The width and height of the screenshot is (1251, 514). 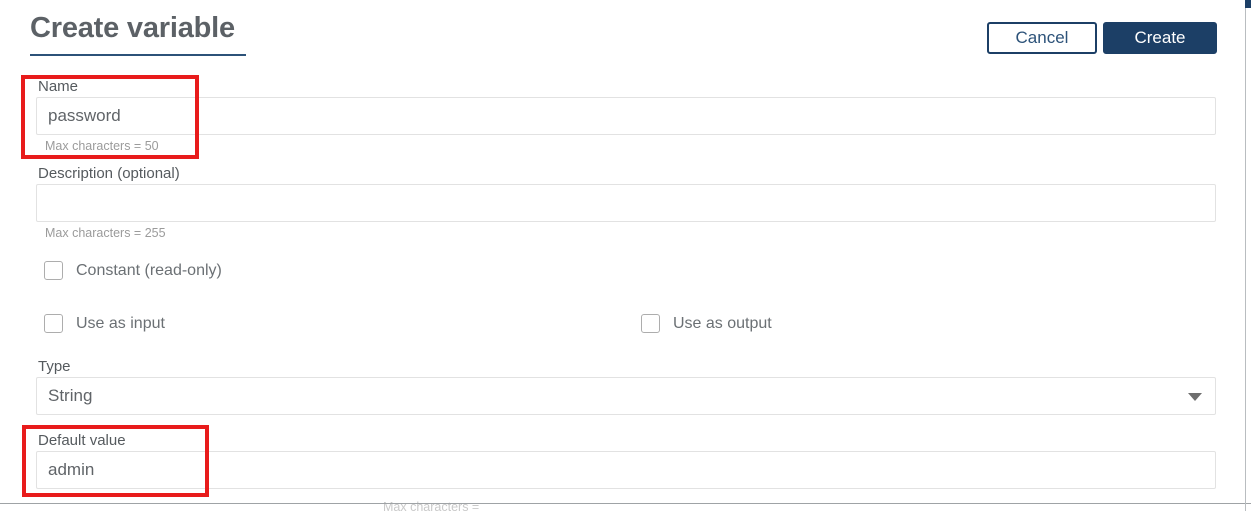 I want to click on use-as-output-checkbox, so click(x=650, y=323).